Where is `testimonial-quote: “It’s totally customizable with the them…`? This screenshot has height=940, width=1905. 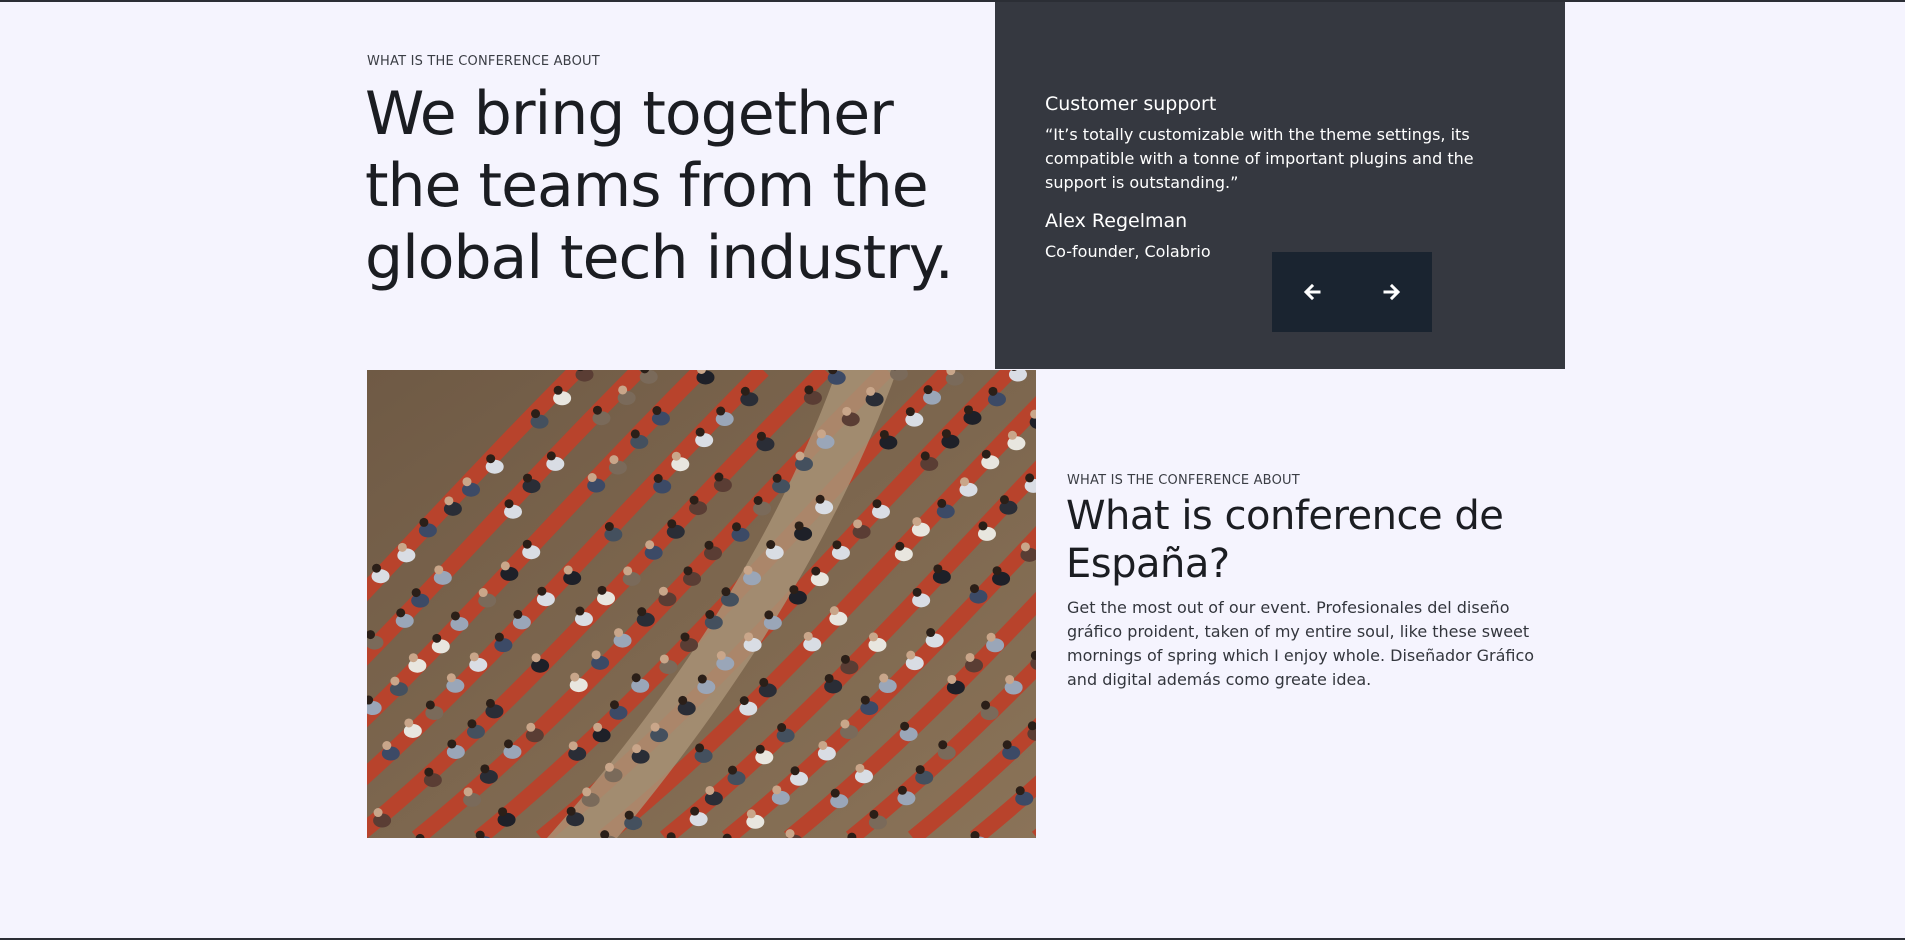
testimonial-quote: “It’s totally customizable with the them… is located at coordinates (1259, 158).